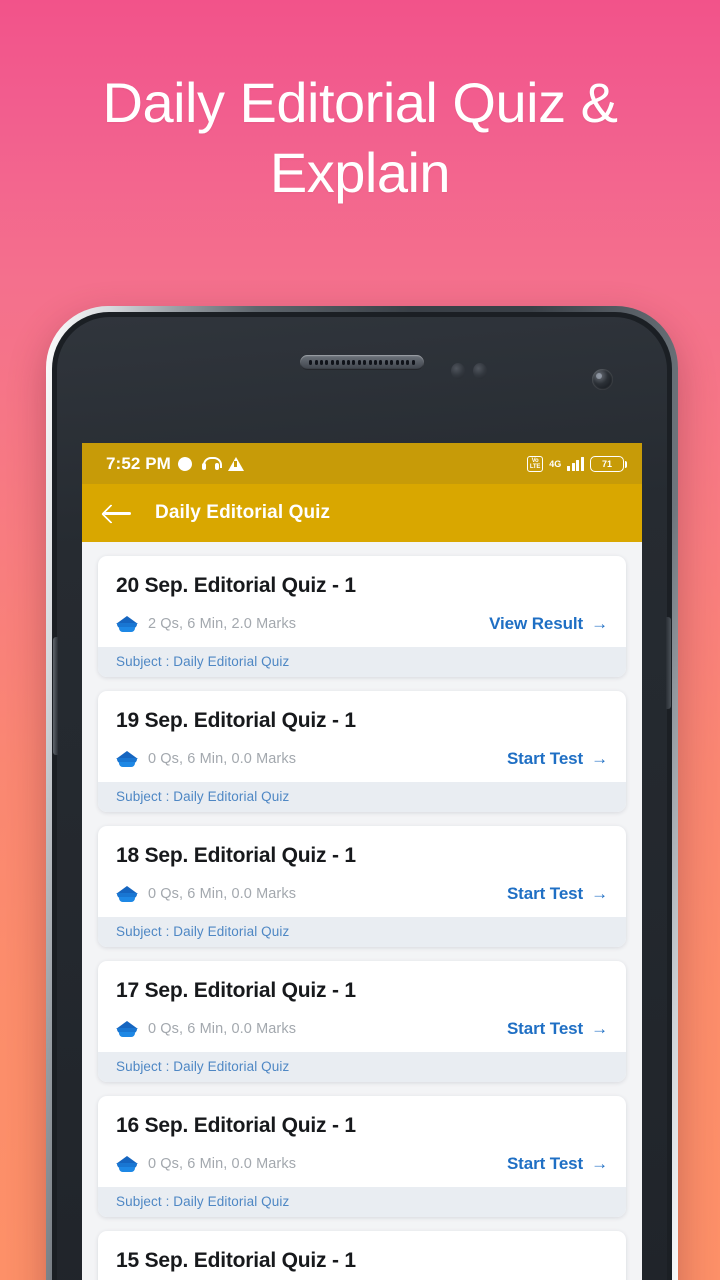 Image resolution: width=720 pixels, height=1280 pixels. I want to click on signal-bars-icon, so click(575, 463).